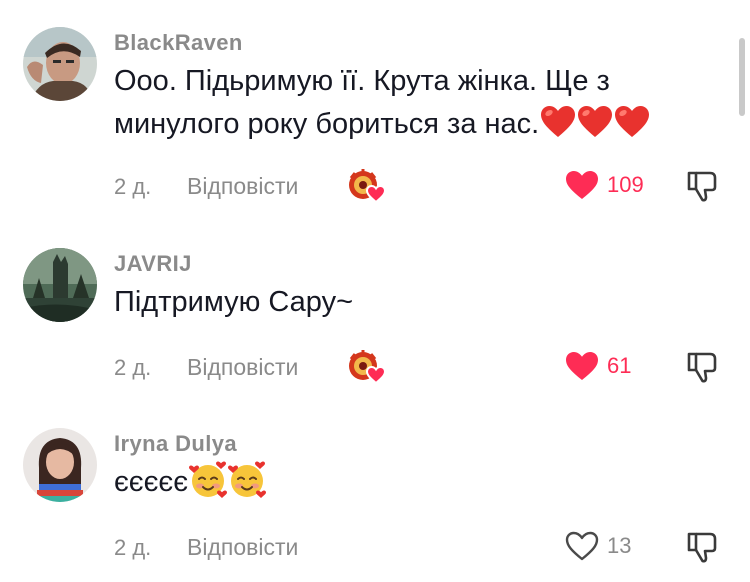 Image resolution: width=750 pixels, height=582 pixels. I want to click on like-count: 13, so click(619, 545).